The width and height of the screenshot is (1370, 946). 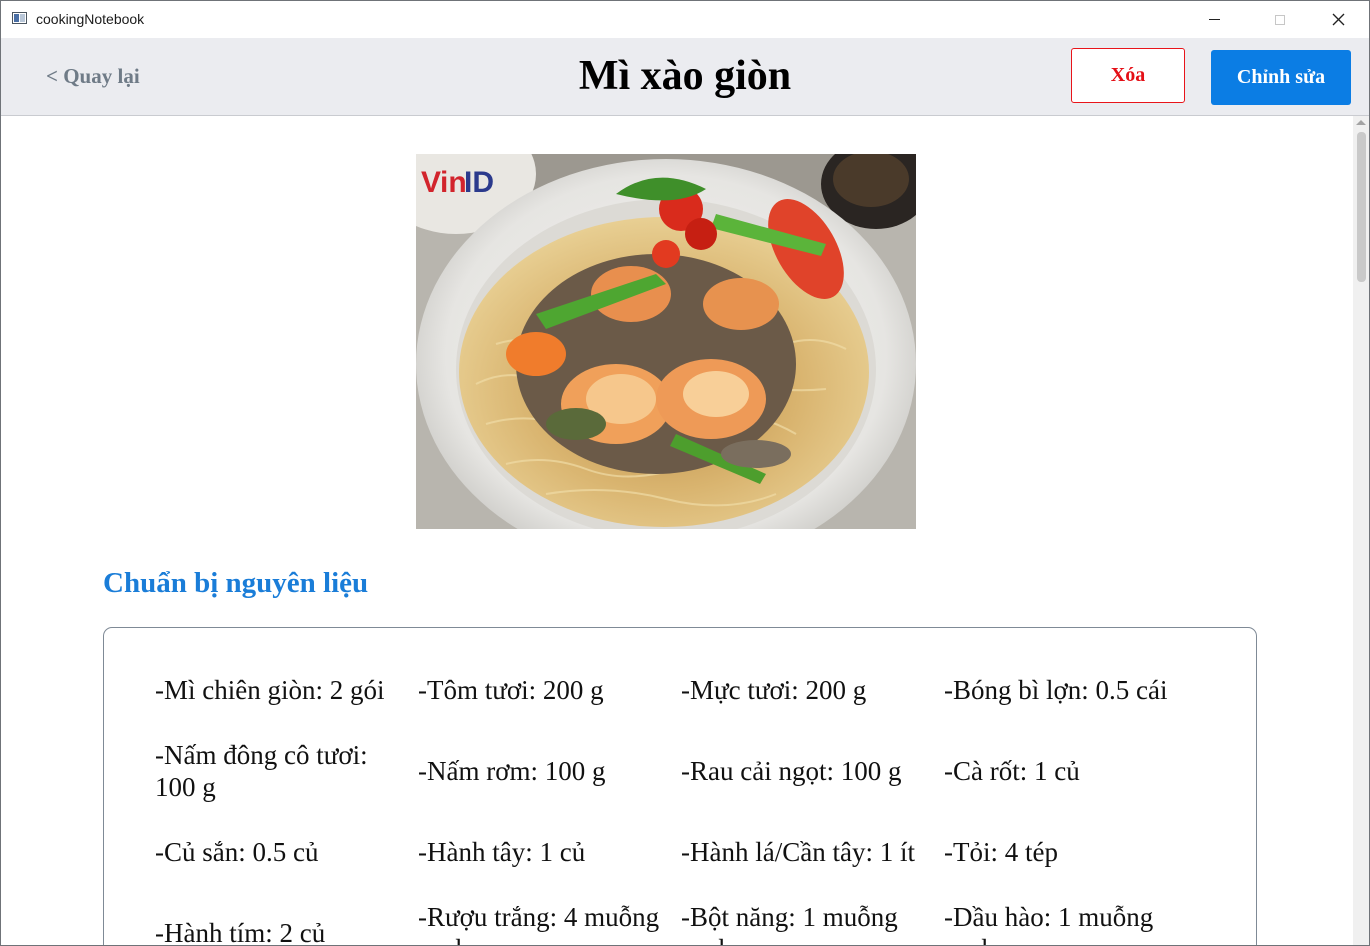 I want to click on close-icon, so click(x=1338, y=19).